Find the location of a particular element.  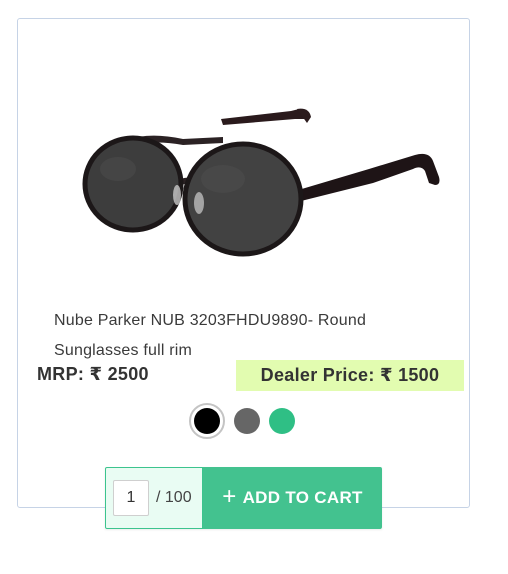

black-dot is located at coordinates (207, 421).